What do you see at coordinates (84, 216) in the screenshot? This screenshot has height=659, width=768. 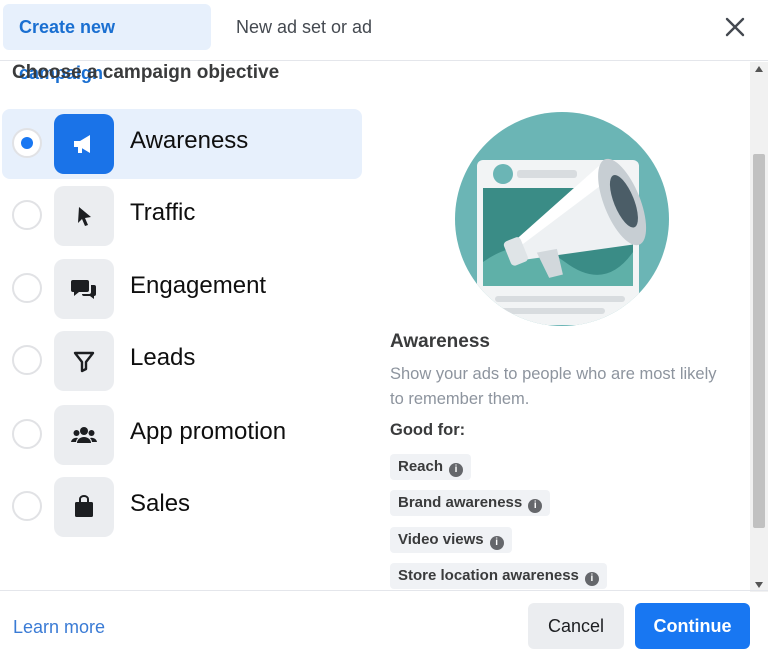 I see `cursor-icon` at bounding box center [84, 216].